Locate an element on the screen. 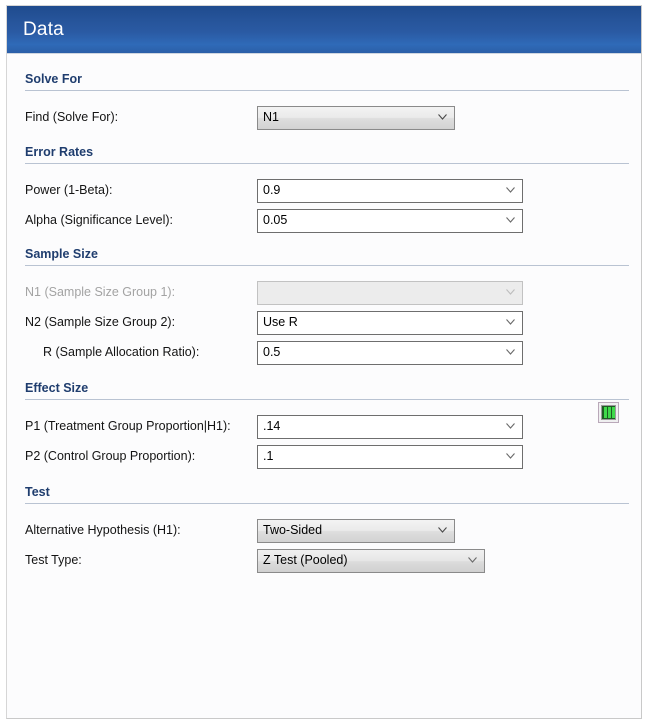 The width and height of the screenshot is (650, 727). label-n1: N1 (Sample Size Group 1): is located at coordinates (100, 292).